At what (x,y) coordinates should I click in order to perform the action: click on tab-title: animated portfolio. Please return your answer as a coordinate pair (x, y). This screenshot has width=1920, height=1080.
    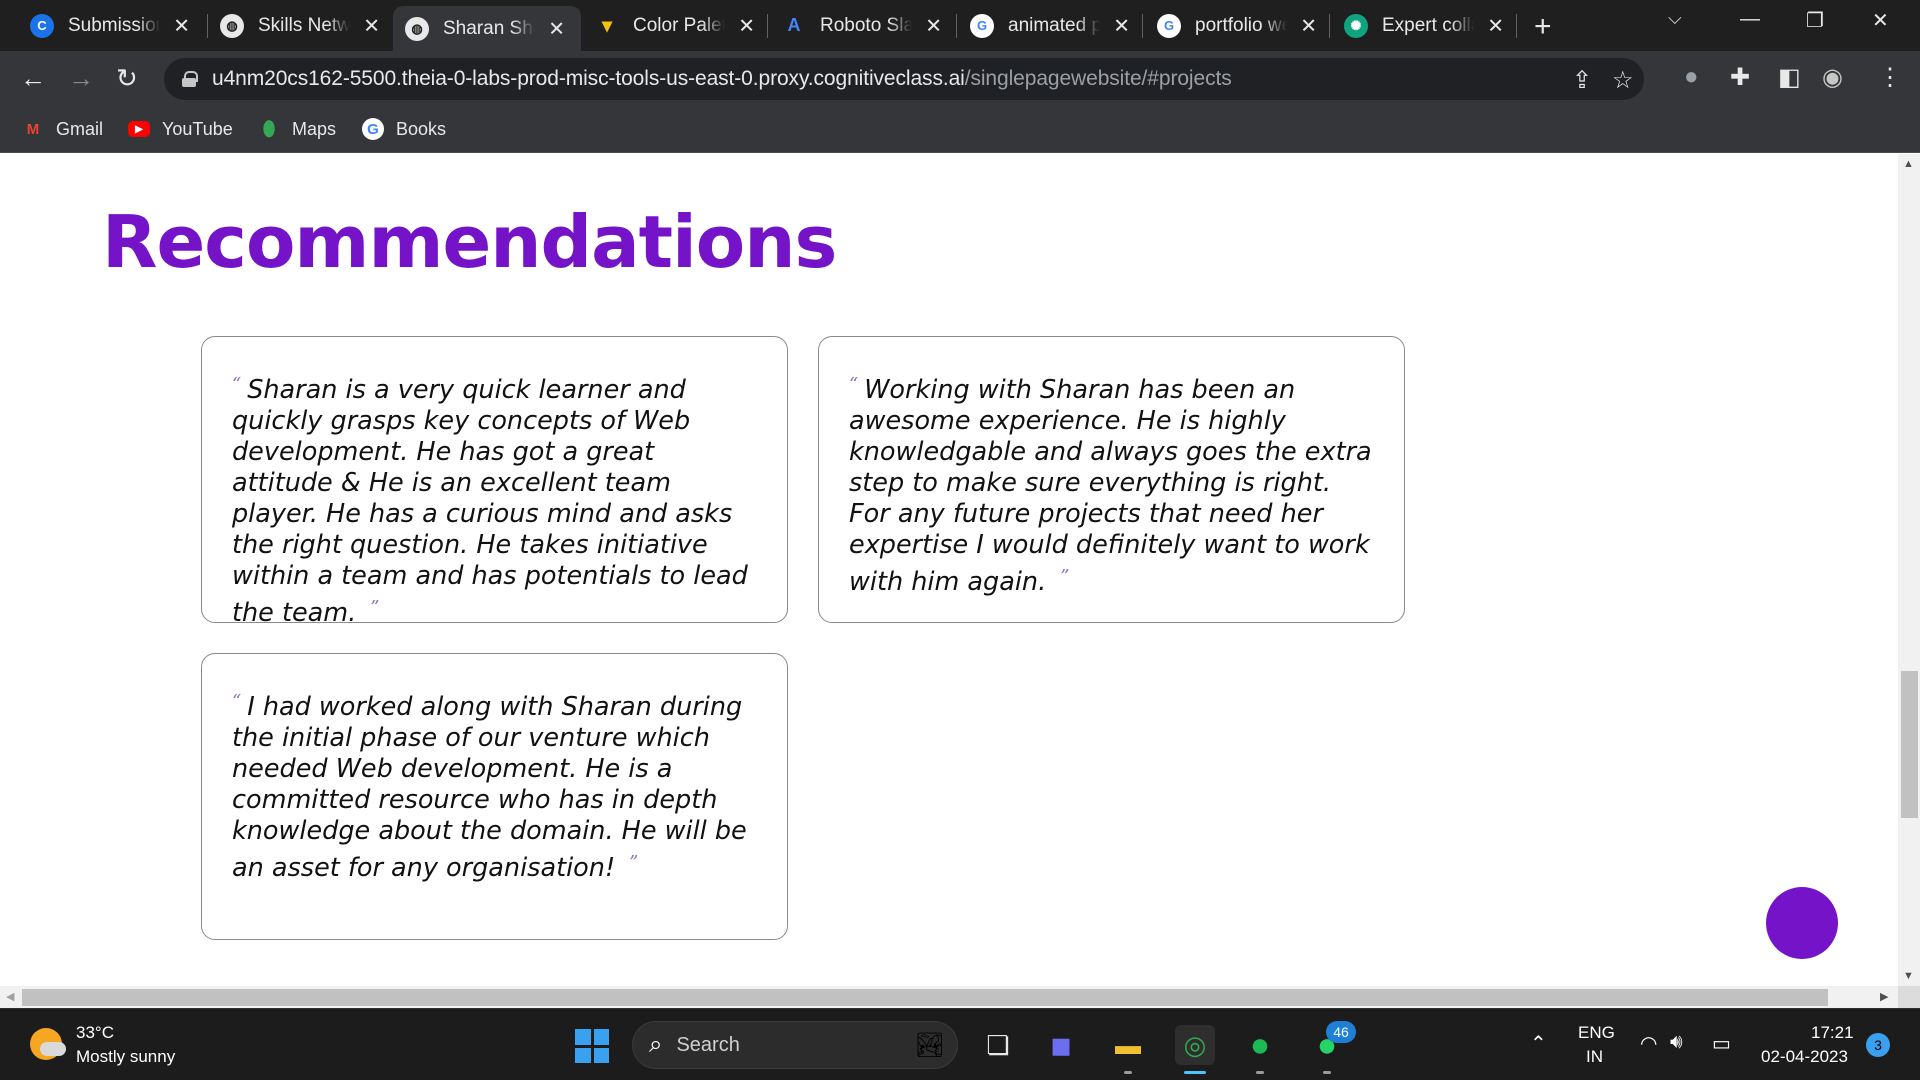
    Looking at the image, I should click on (1054, 25).